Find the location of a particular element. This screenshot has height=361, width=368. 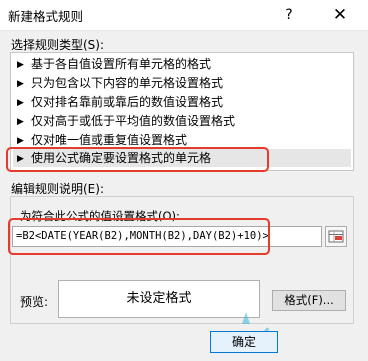

rule-description-label: 编辑规则说明(E): is located at coordinates (57, 189).